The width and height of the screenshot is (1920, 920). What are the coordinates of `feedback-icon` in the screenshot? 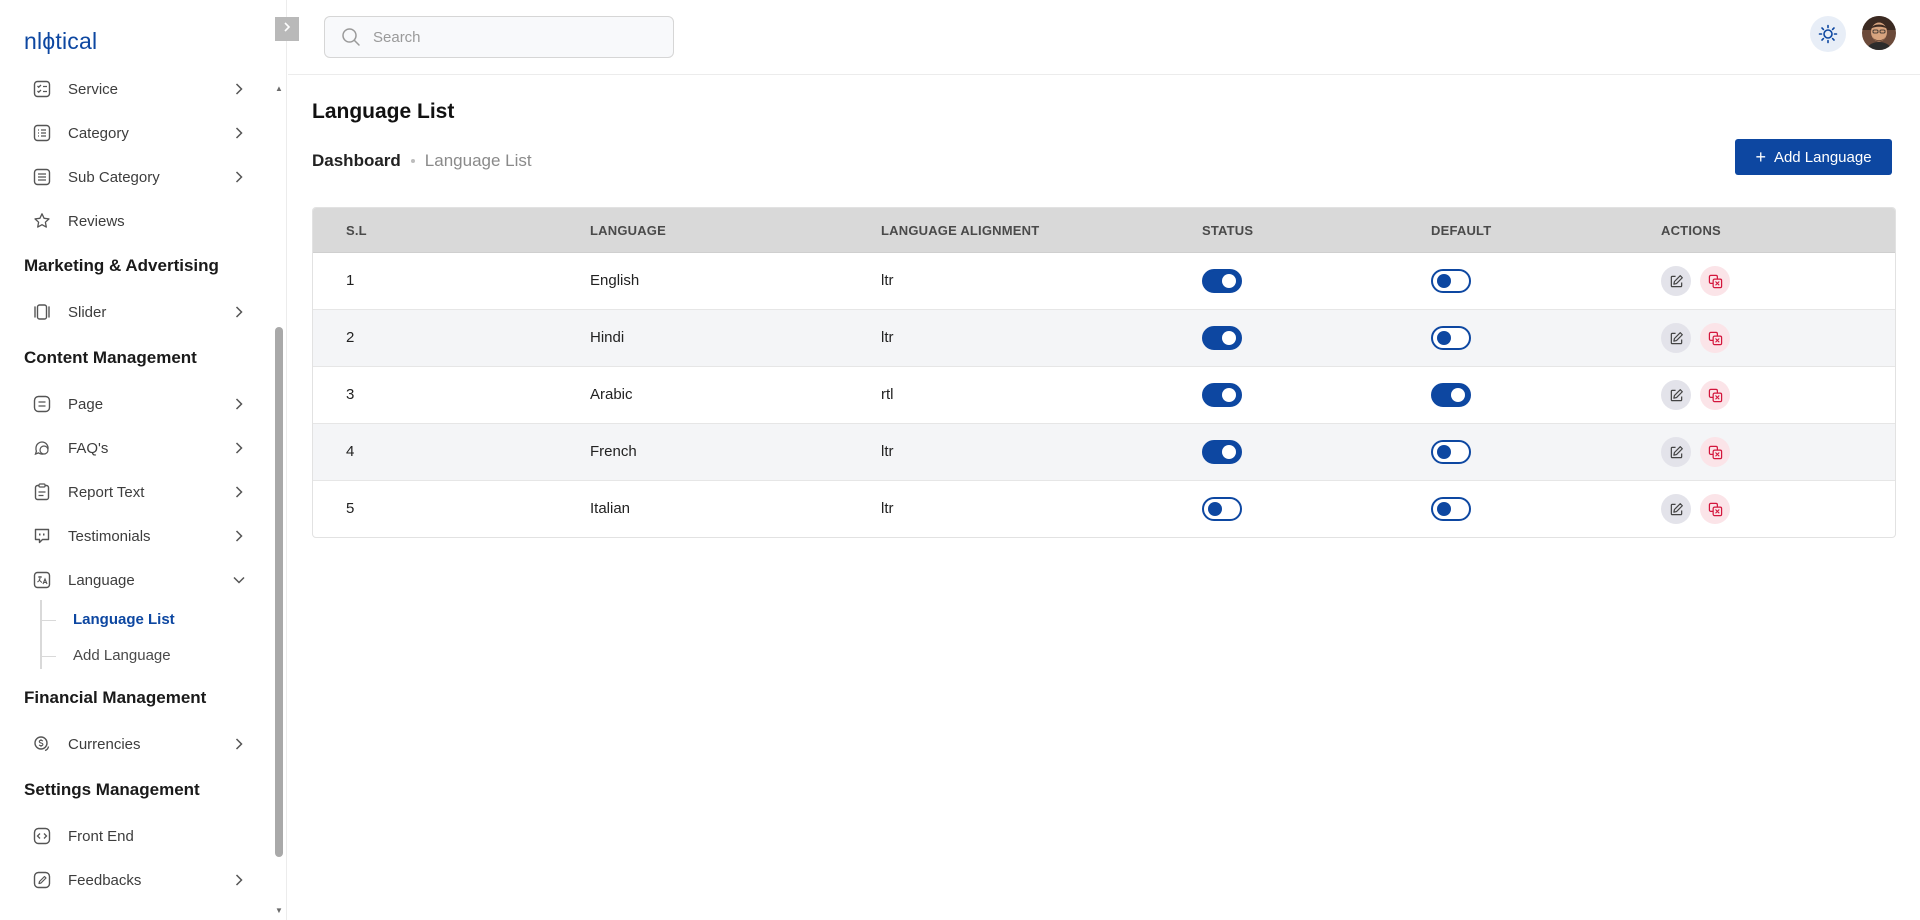 It's located at (42, 880).